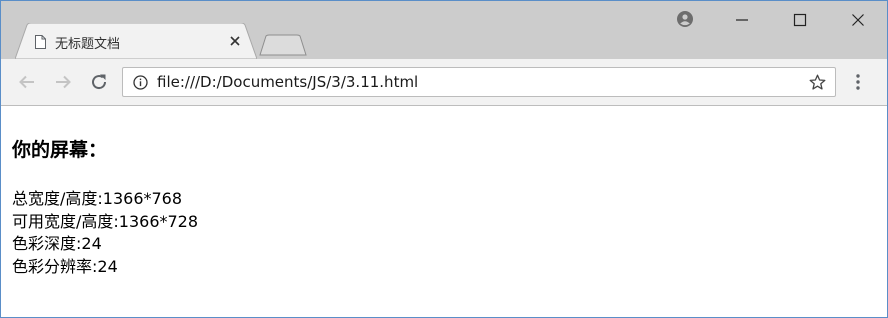  What do you see at coordinates (479, 82) in the screenshot?
I see `address-bar: file:///D:/Documents/JS/3/3.11.html` at bounding box center [479, 82].